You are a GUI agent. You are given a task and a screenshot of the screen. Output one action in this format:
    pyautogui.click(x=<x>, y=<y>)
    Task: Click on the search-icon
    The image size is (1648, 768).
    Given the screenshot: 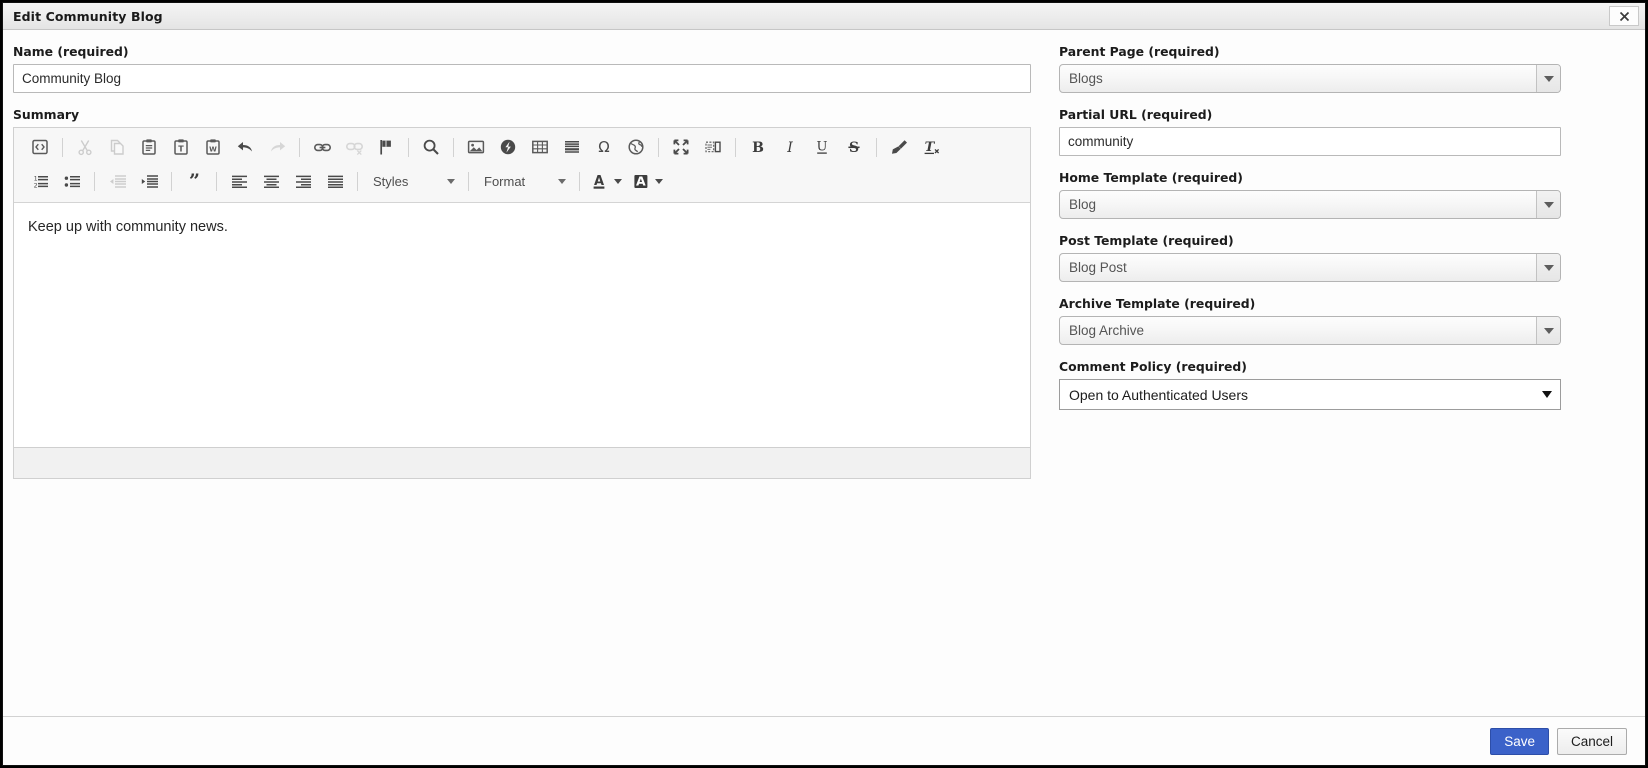 What is the action you would take?
    pyautogui.click(x=431, y=147)
    